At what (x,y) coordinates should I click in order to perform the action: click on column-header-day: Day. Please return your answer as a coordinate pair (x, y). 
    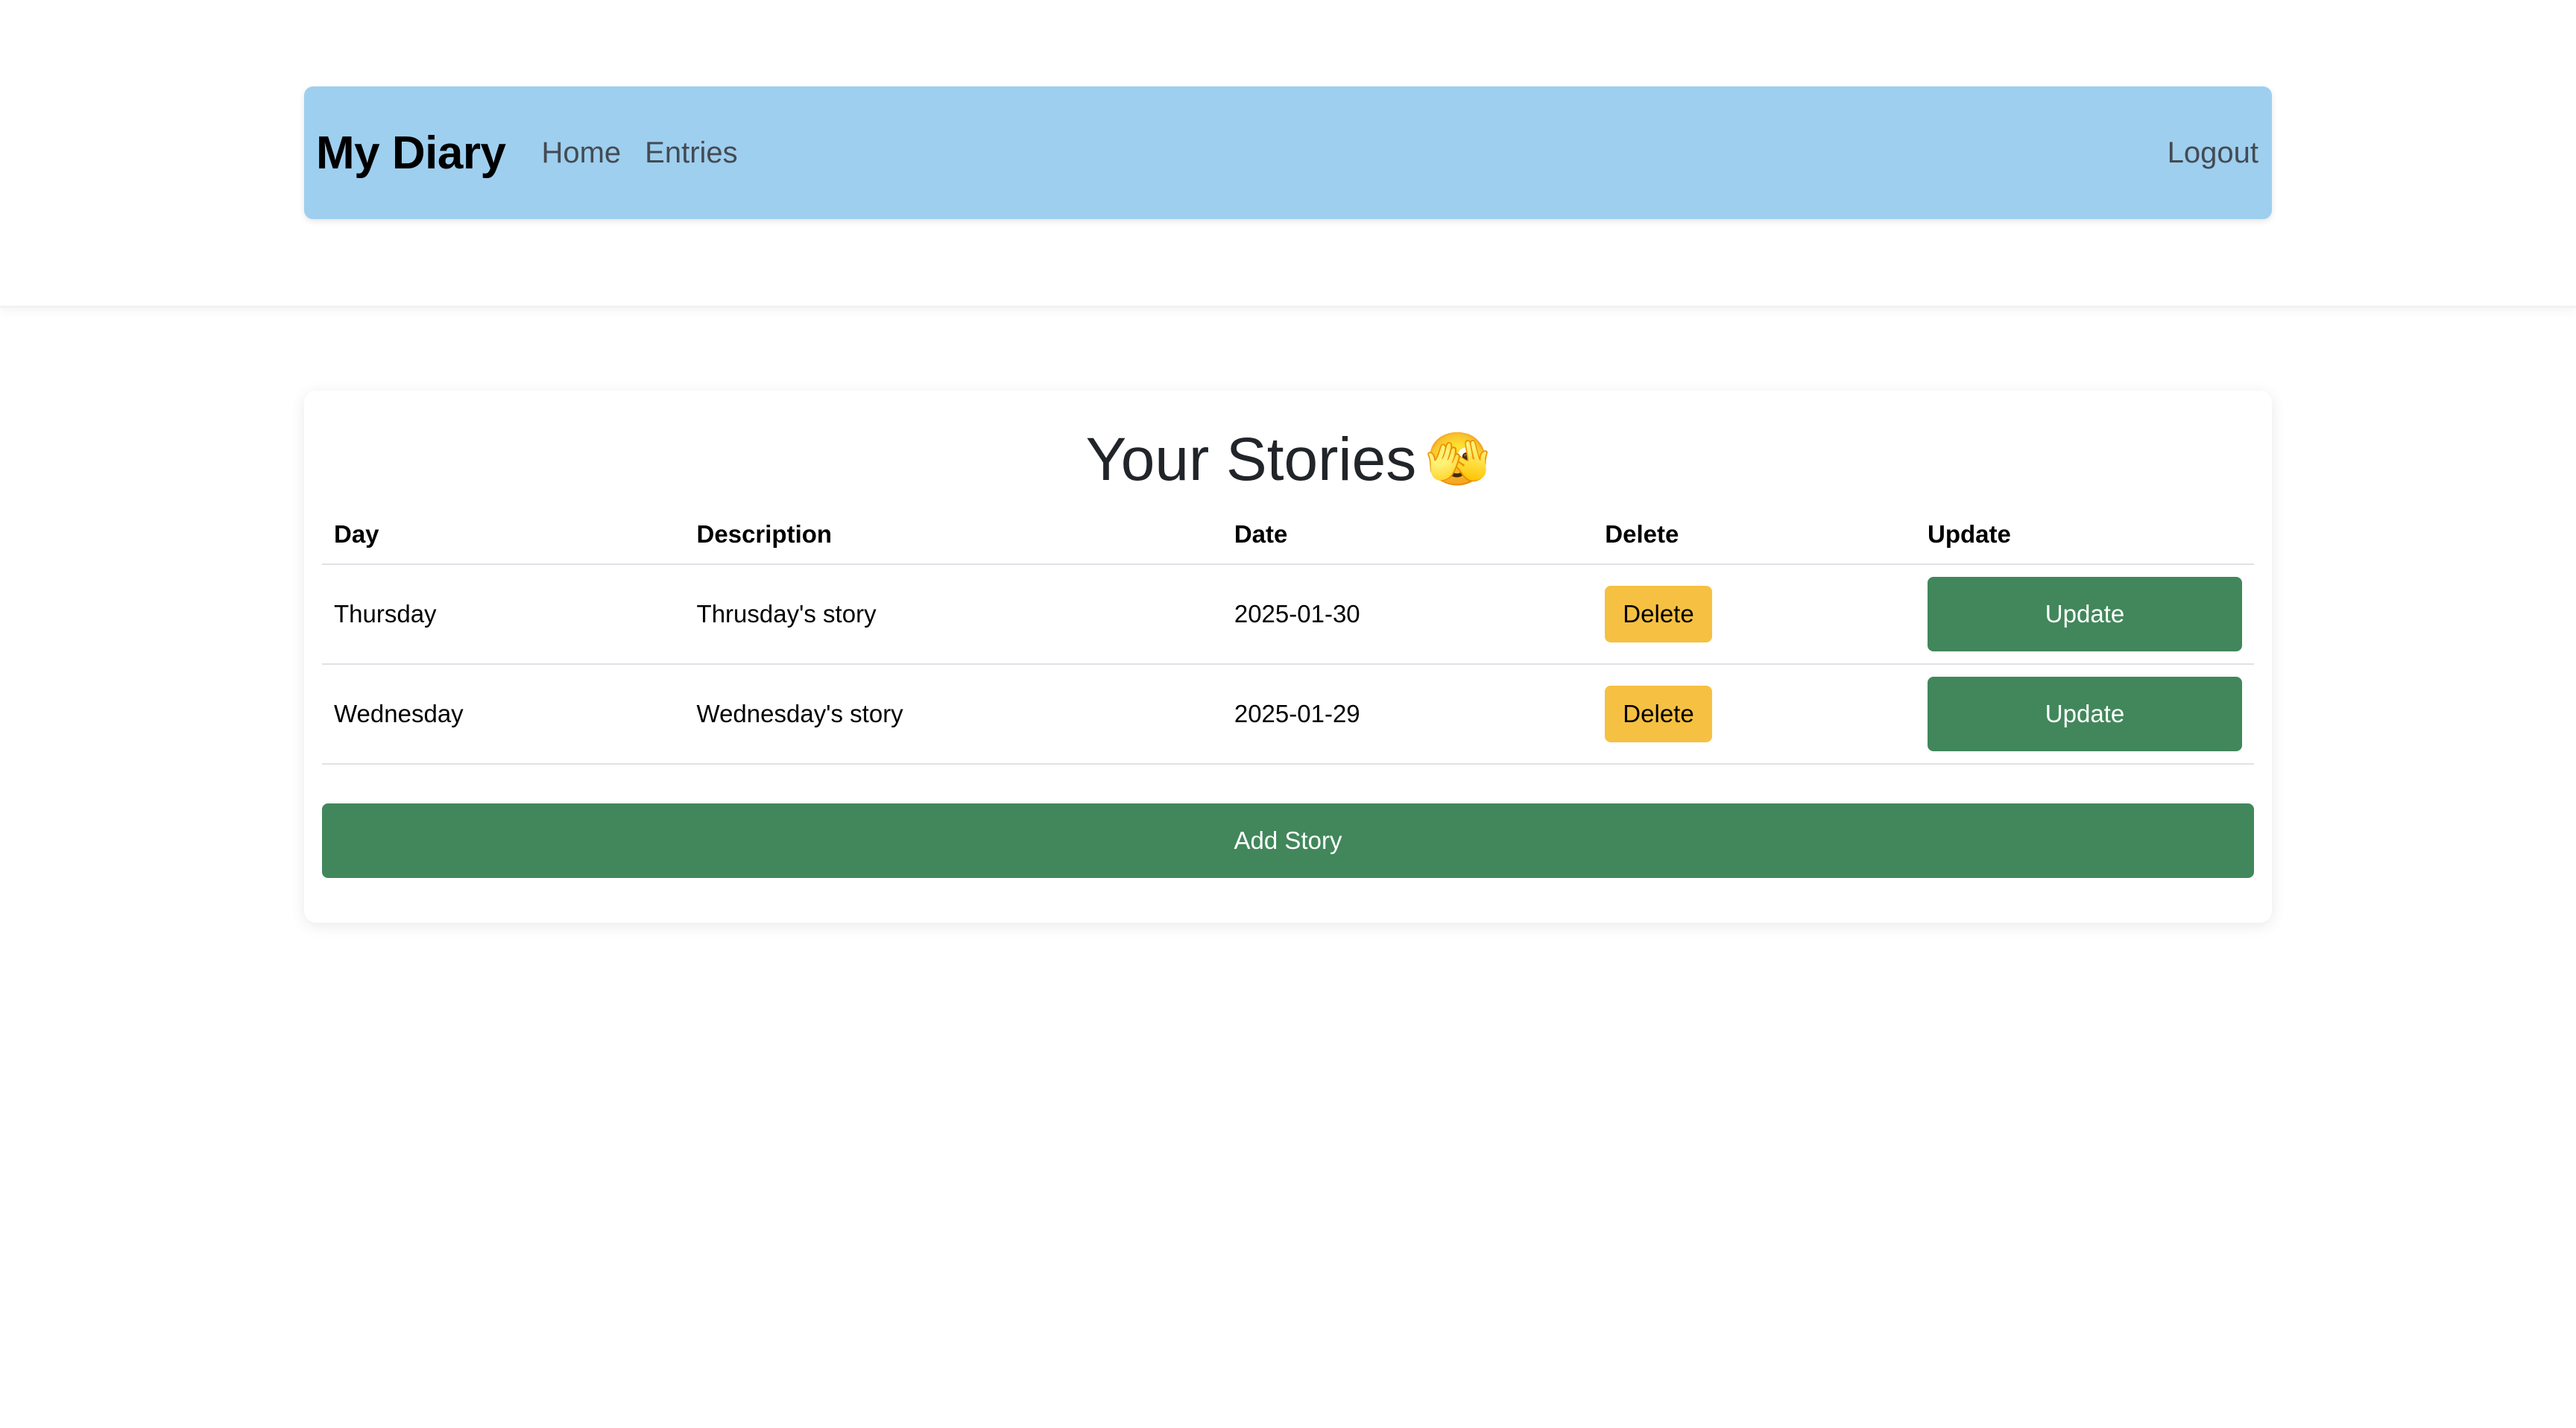
    Looking at the image, I should click on (504, 535).